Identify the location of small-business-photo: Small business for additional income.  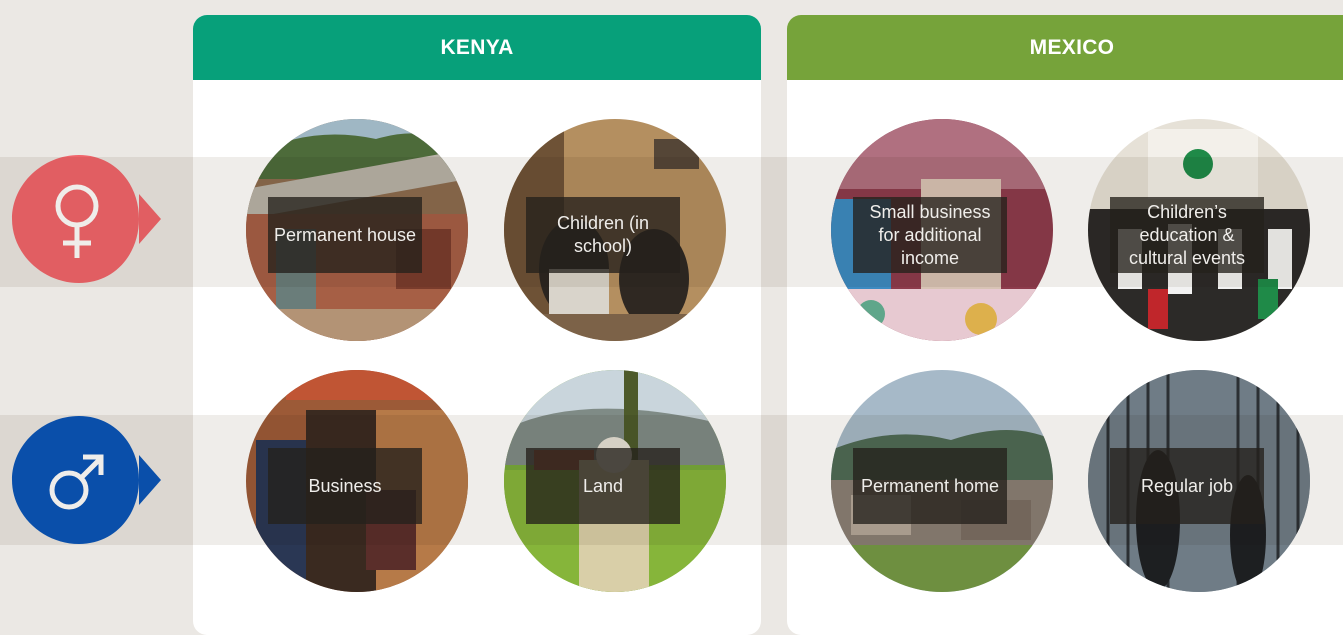
(942, 230).